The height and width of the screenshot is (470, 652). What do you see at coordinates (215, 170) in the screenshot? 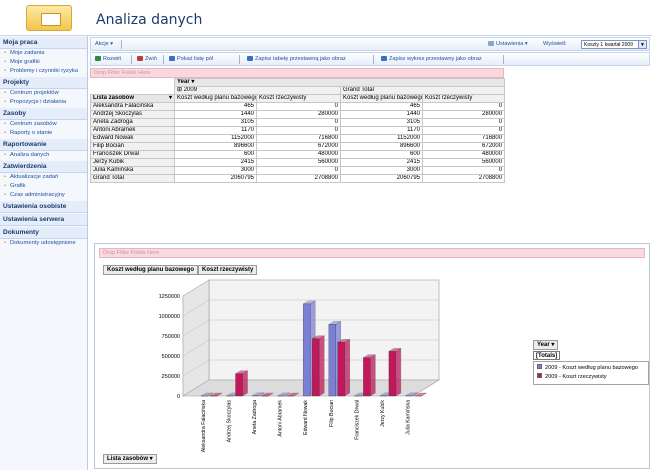
I see `value-cell: 3000` at bounding box center [215, 170].